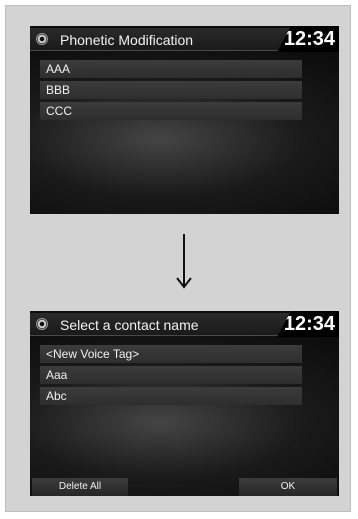  What do you see at coordinates (184, 261) in the screenshot?
I see `down-arrow-icon` at bounding box center [184, 261].